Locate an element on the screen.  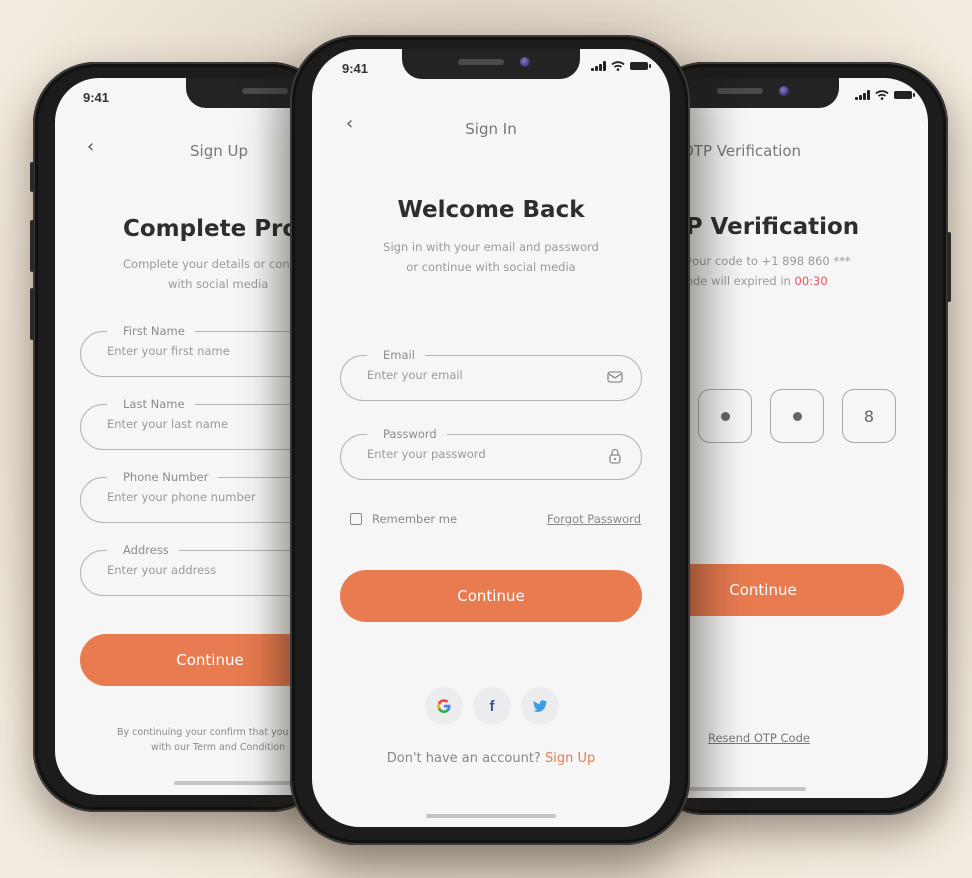
subtitle-line-1: Sign in with your email and password is located at coordinates (491, 247).